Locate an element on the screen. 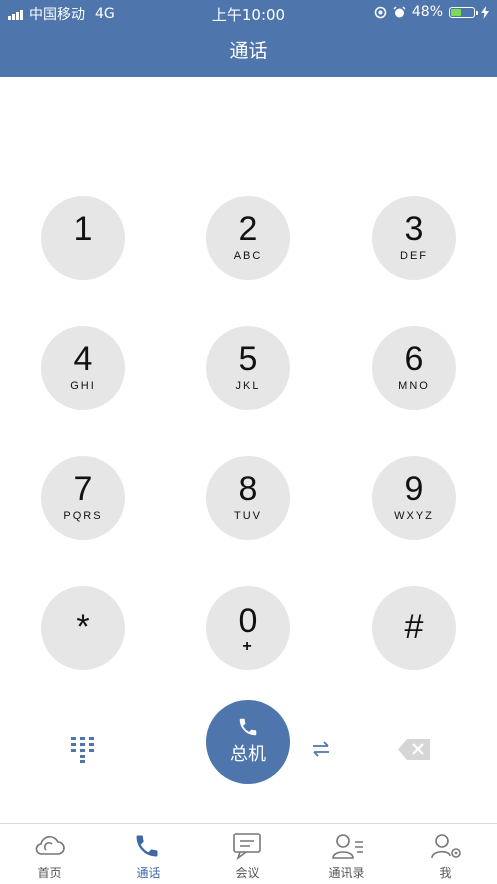 The image size is (497, 884). key-2: 2 ABC is located at coordinates (248, 238).